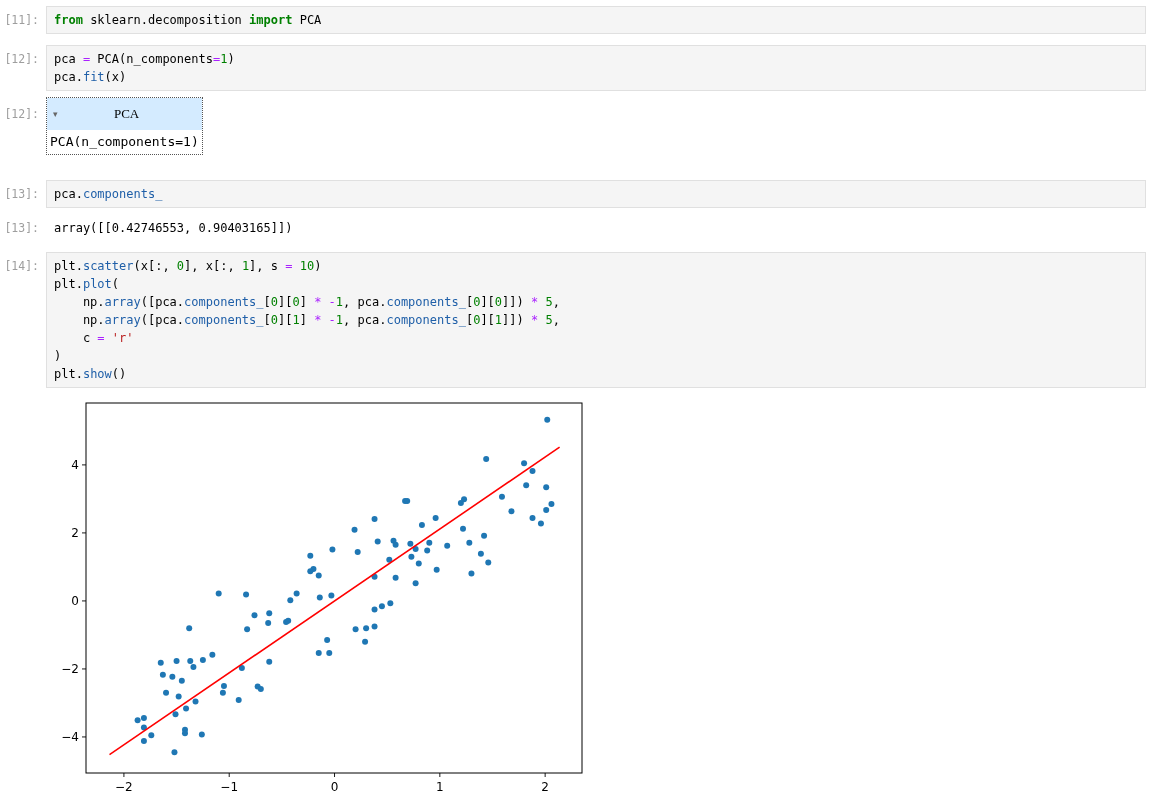  Describe the element at coordinates (108, 338) in the screenshot. I see `code-line: c = 'r'` at that location.